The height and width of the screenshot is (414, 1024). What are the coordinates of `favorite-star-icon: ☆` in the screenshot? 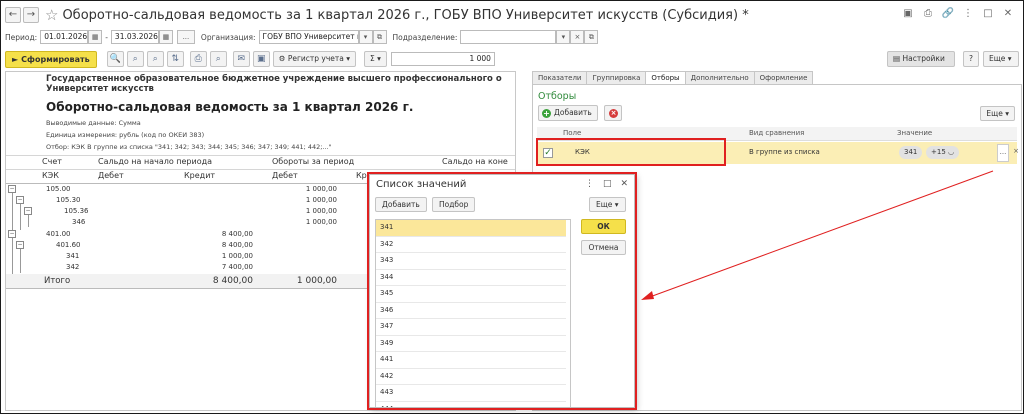 It's located at (51, 15).